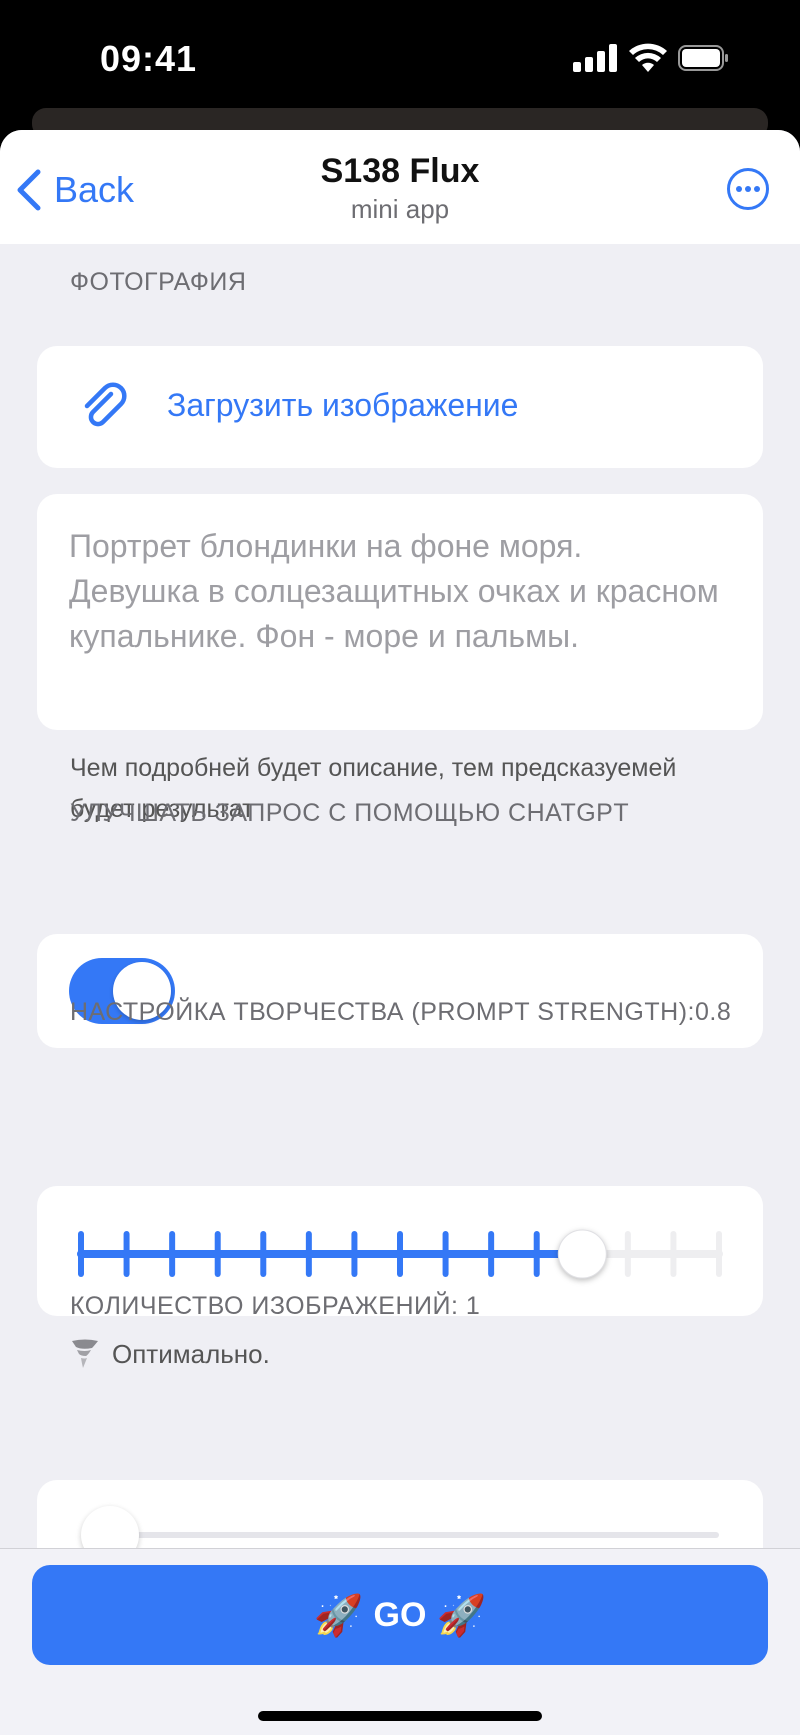 The height and width of the screenshot is (1735, 800). What do you see at coordinates (149, 58) in the screenshot?
I see `status-time: 09:41` at bounding box center [149, 58].